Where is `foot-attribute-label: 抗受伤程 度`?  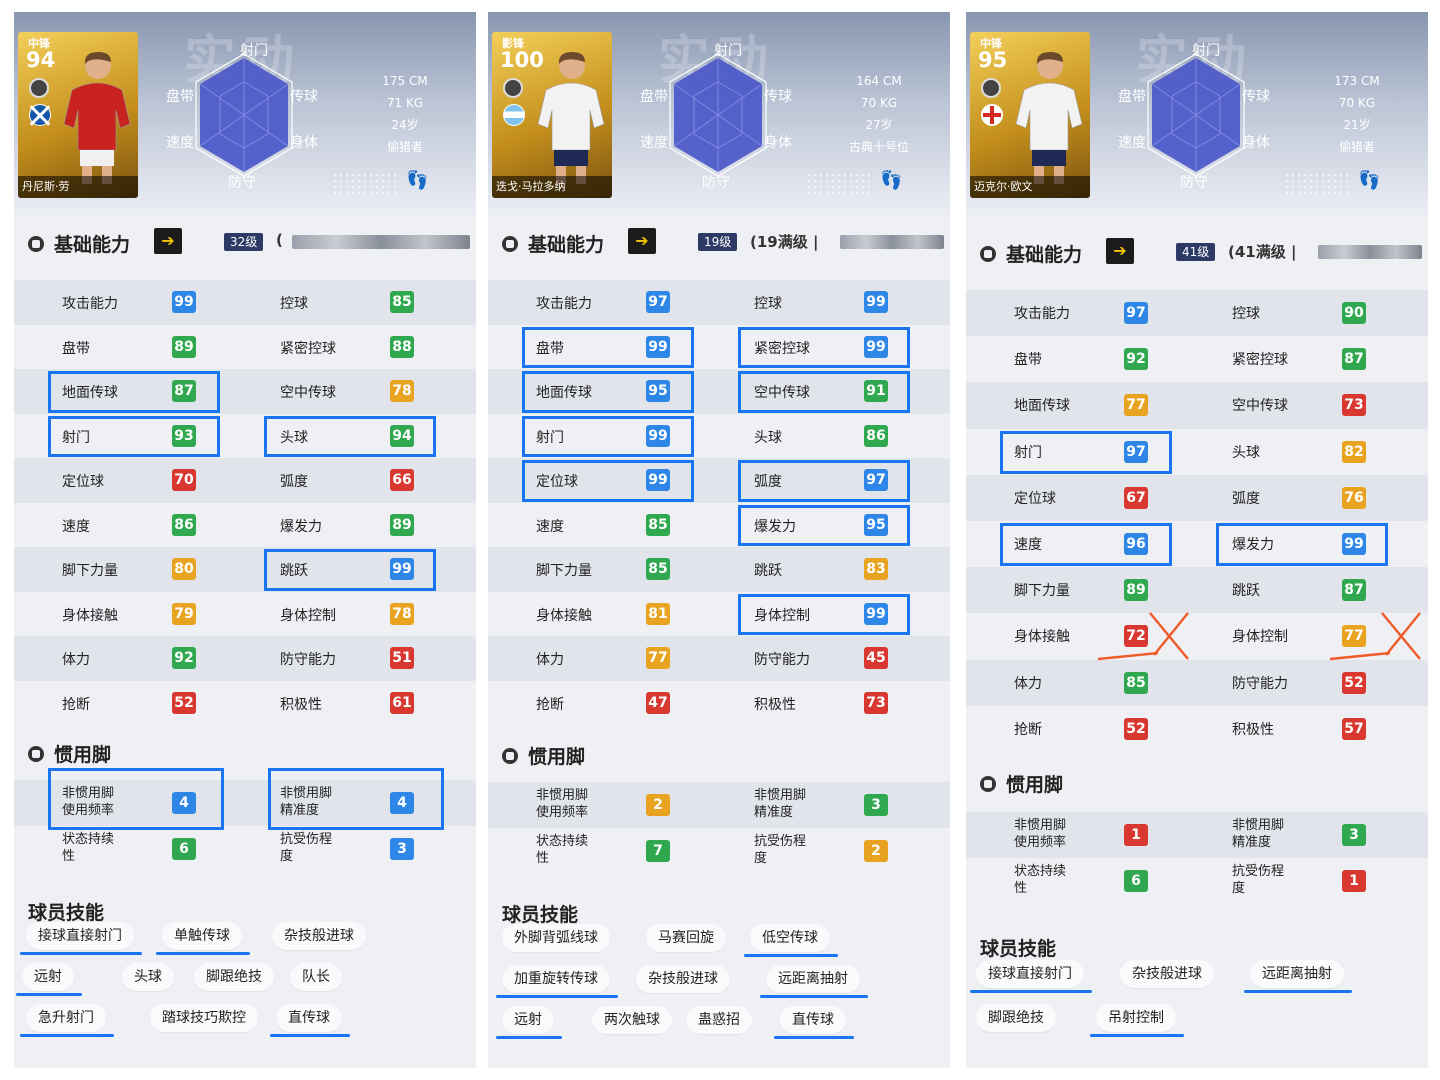 foot-attribute-label: 抗受伤程 度 is located at coordinates (1258, 880).